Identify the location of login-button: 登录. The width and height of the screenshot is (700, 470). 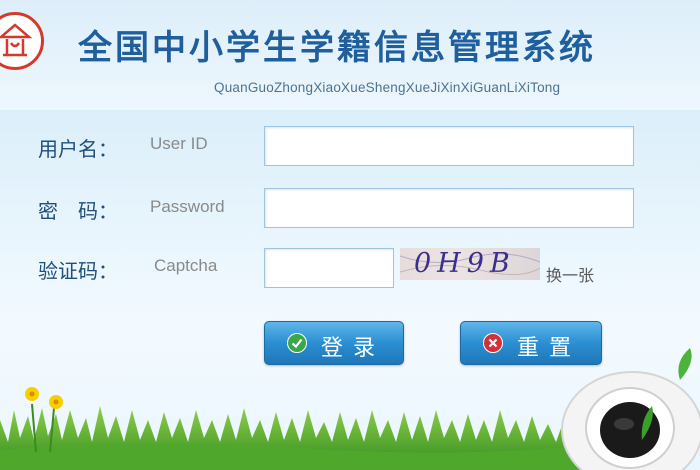
(334, 343).